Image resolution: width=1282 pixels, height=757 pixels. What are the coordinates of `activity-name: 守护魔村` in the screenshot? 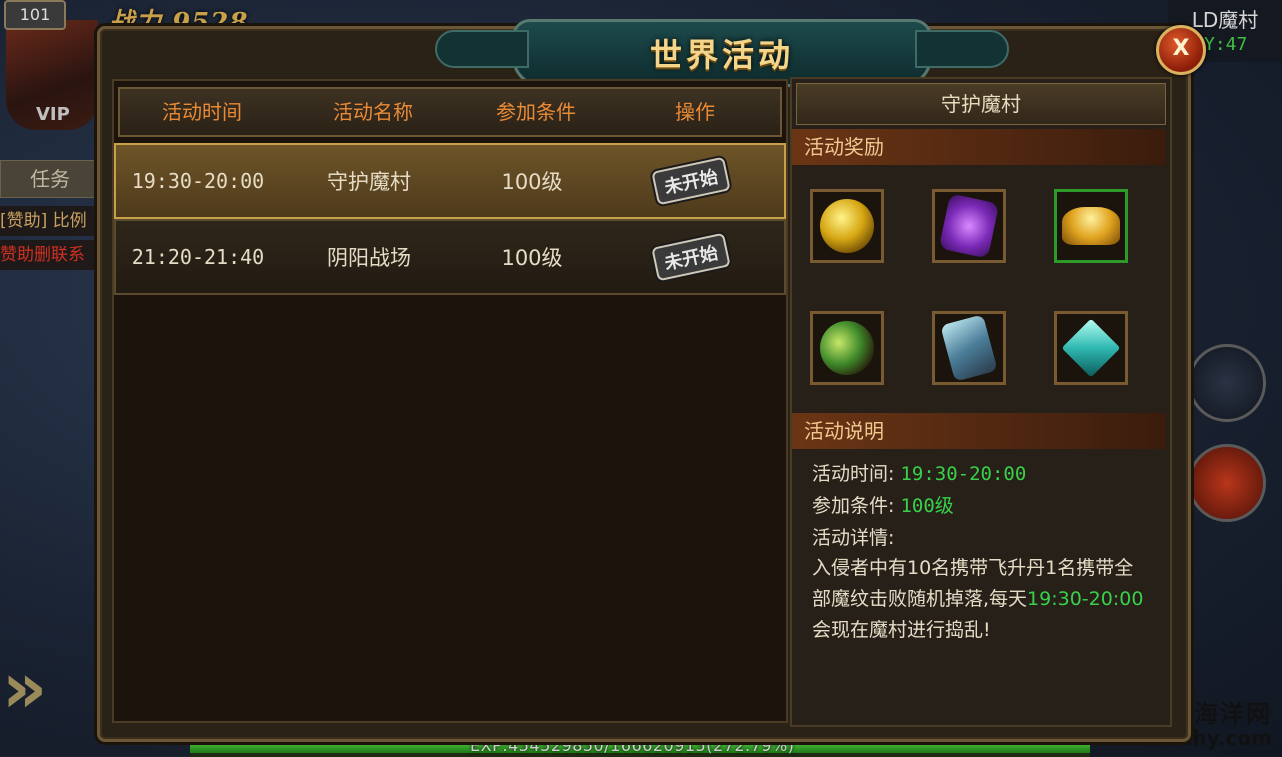 It's located at (369, 182).